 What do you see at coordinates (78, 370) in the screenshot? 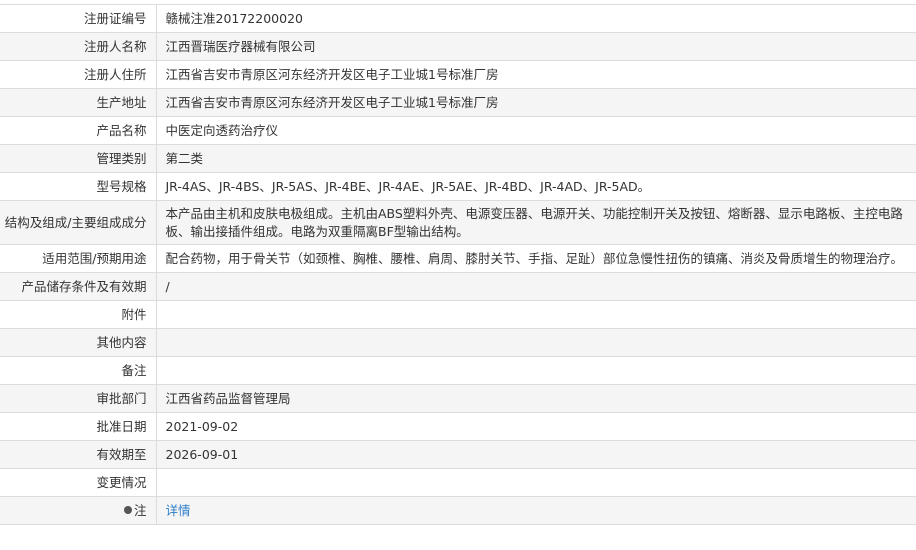
I see `row-label: 备注` at bounding box center [78, 370].